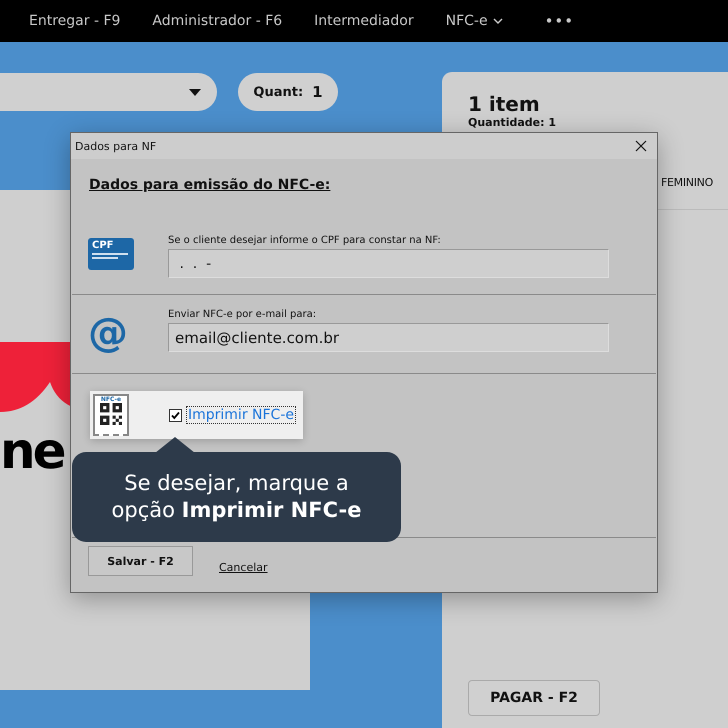  I want to click on dialog-heading: Dados para emissão do NFC-e:, so click(210, 185).